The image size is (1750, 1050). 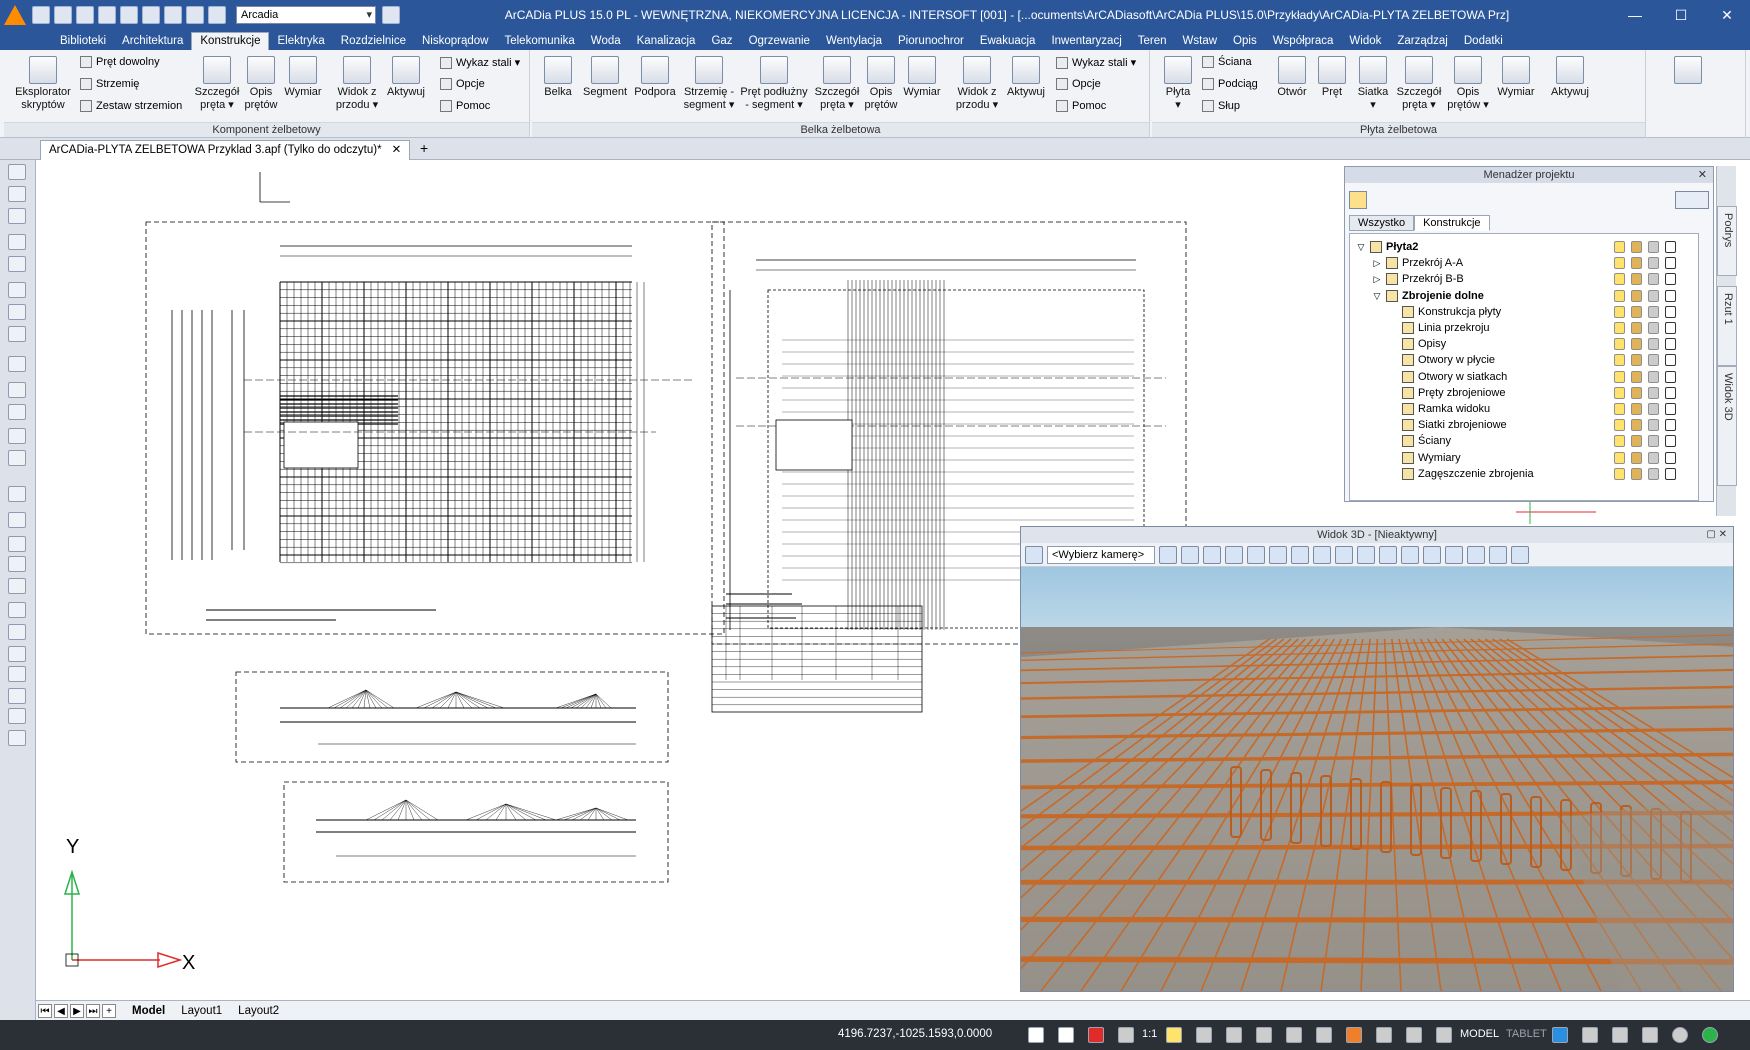 What do you see at coordinates (1300, 554) in the screenshot?
I see `fly-icon` at bounding box center [1300, 554].